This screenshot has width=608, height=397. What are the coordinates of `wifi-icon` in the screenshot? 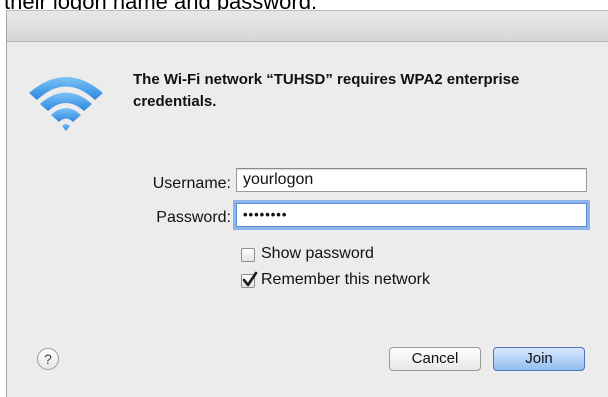 It's located at (66, 104).